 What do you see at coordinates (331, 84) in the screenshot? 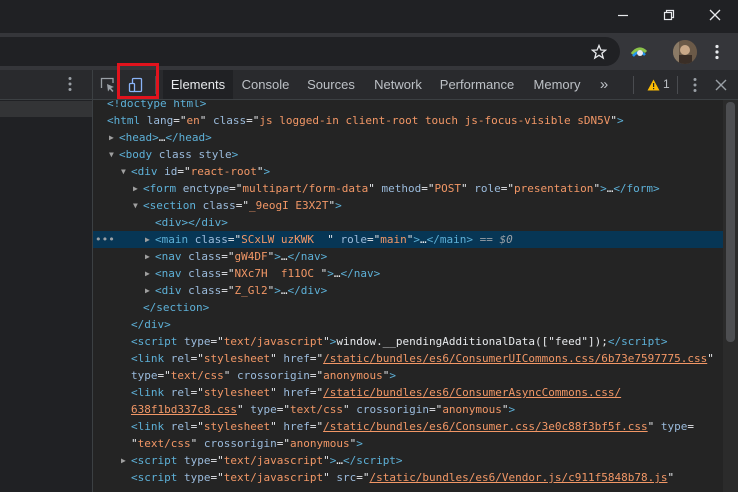
I see `tab-sources: Sources` at bounding box center [331, 84].